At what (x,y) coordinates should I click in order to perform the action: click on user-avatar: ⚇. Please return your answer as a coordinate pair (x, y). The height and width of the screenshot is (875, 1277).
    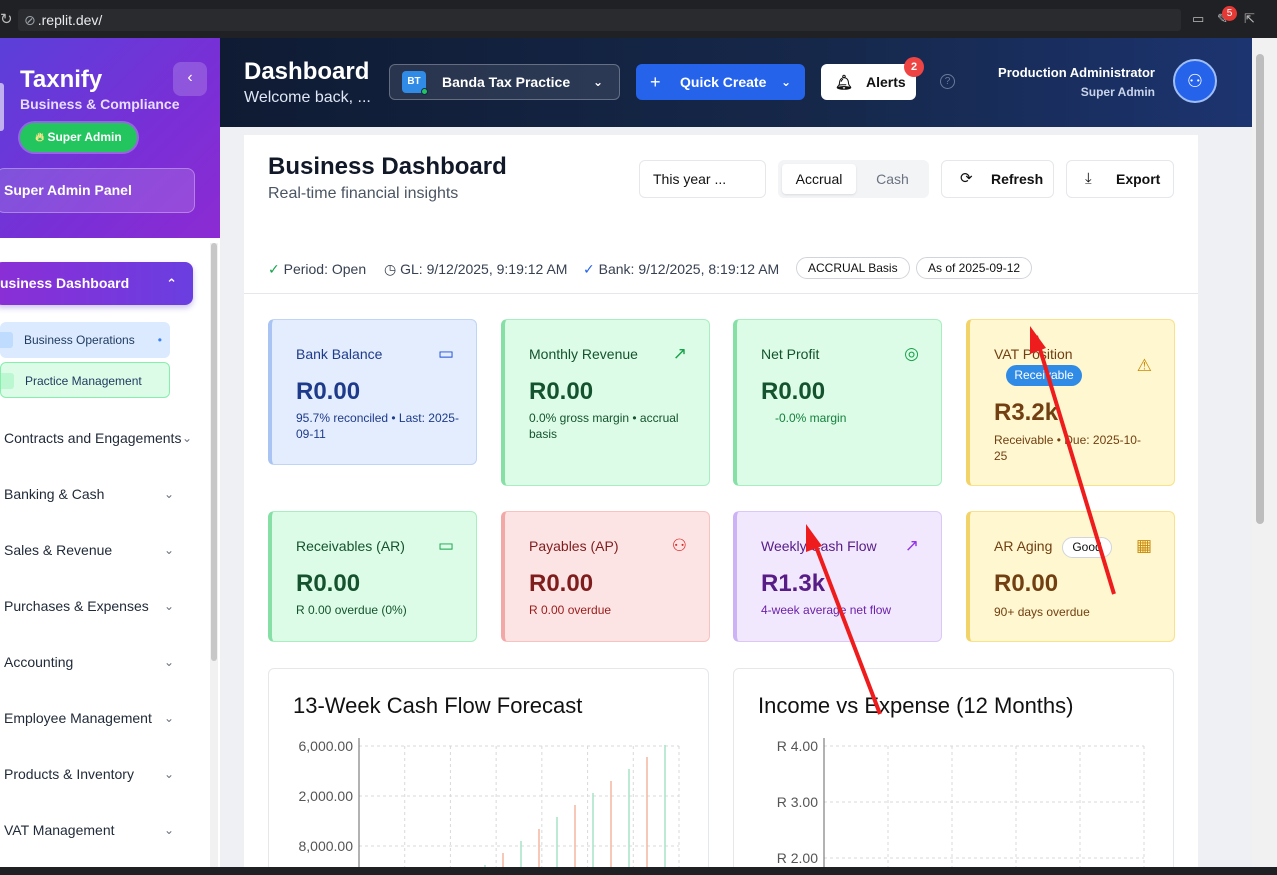
    Looking at the image, I should click on (1195, 81).